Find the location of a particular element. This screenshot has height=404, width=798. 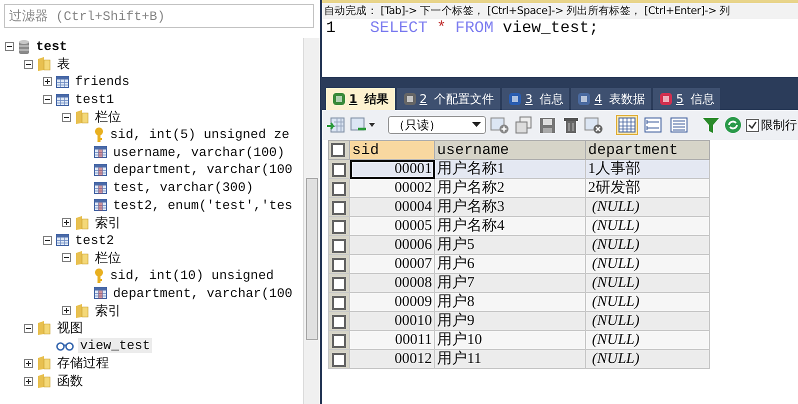

filter-field: 过滤器 (Ctrl+Shift+B) is located at coordinates (159, 16).